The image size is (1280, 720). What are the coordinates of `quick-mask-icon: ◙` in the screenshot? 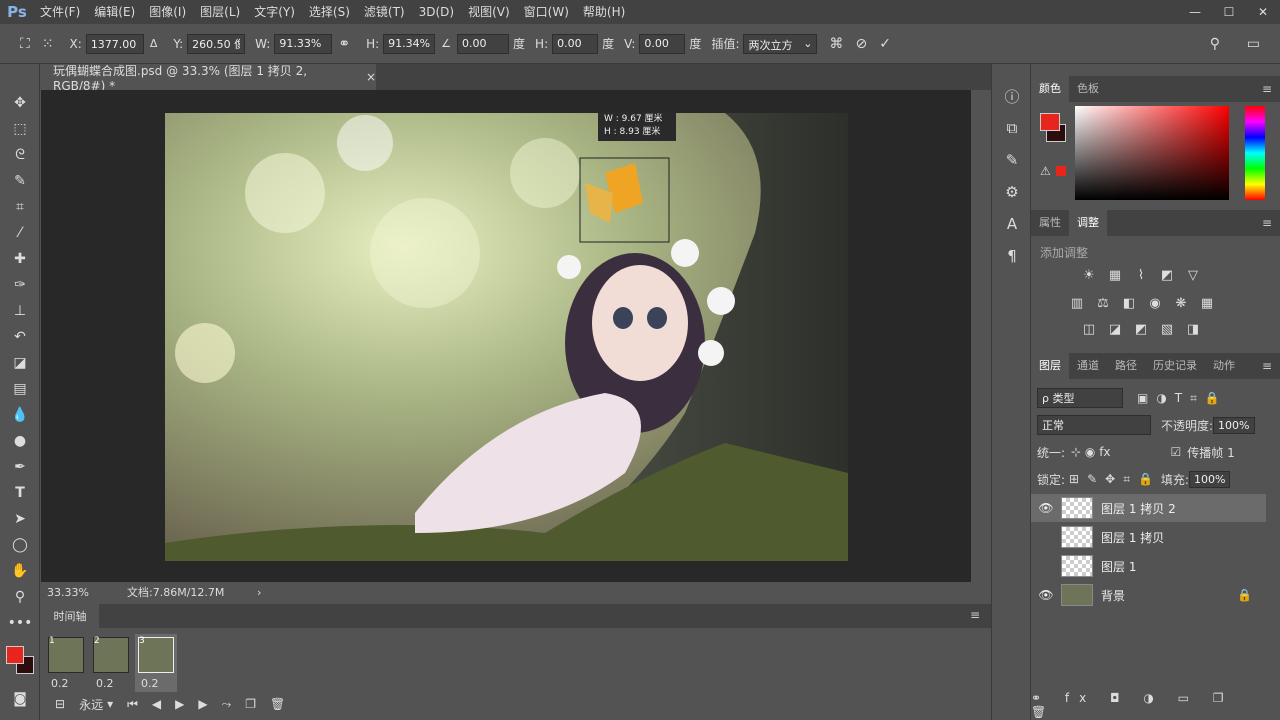 It's located at (20, 699).